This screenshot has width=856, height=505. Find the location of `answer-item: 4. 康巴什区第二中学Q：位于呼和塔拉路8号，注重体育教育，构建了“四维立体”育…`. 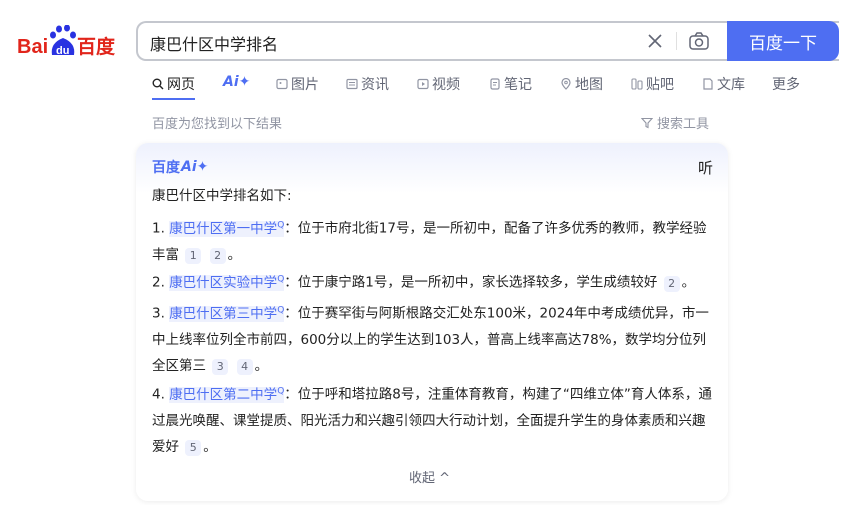

answer-item: 4. 康巴什区第二中学Q：位于呼和塔拉路8号，注重体育教育，构建了“四维立体”育… is located at coordinates (432, 421).